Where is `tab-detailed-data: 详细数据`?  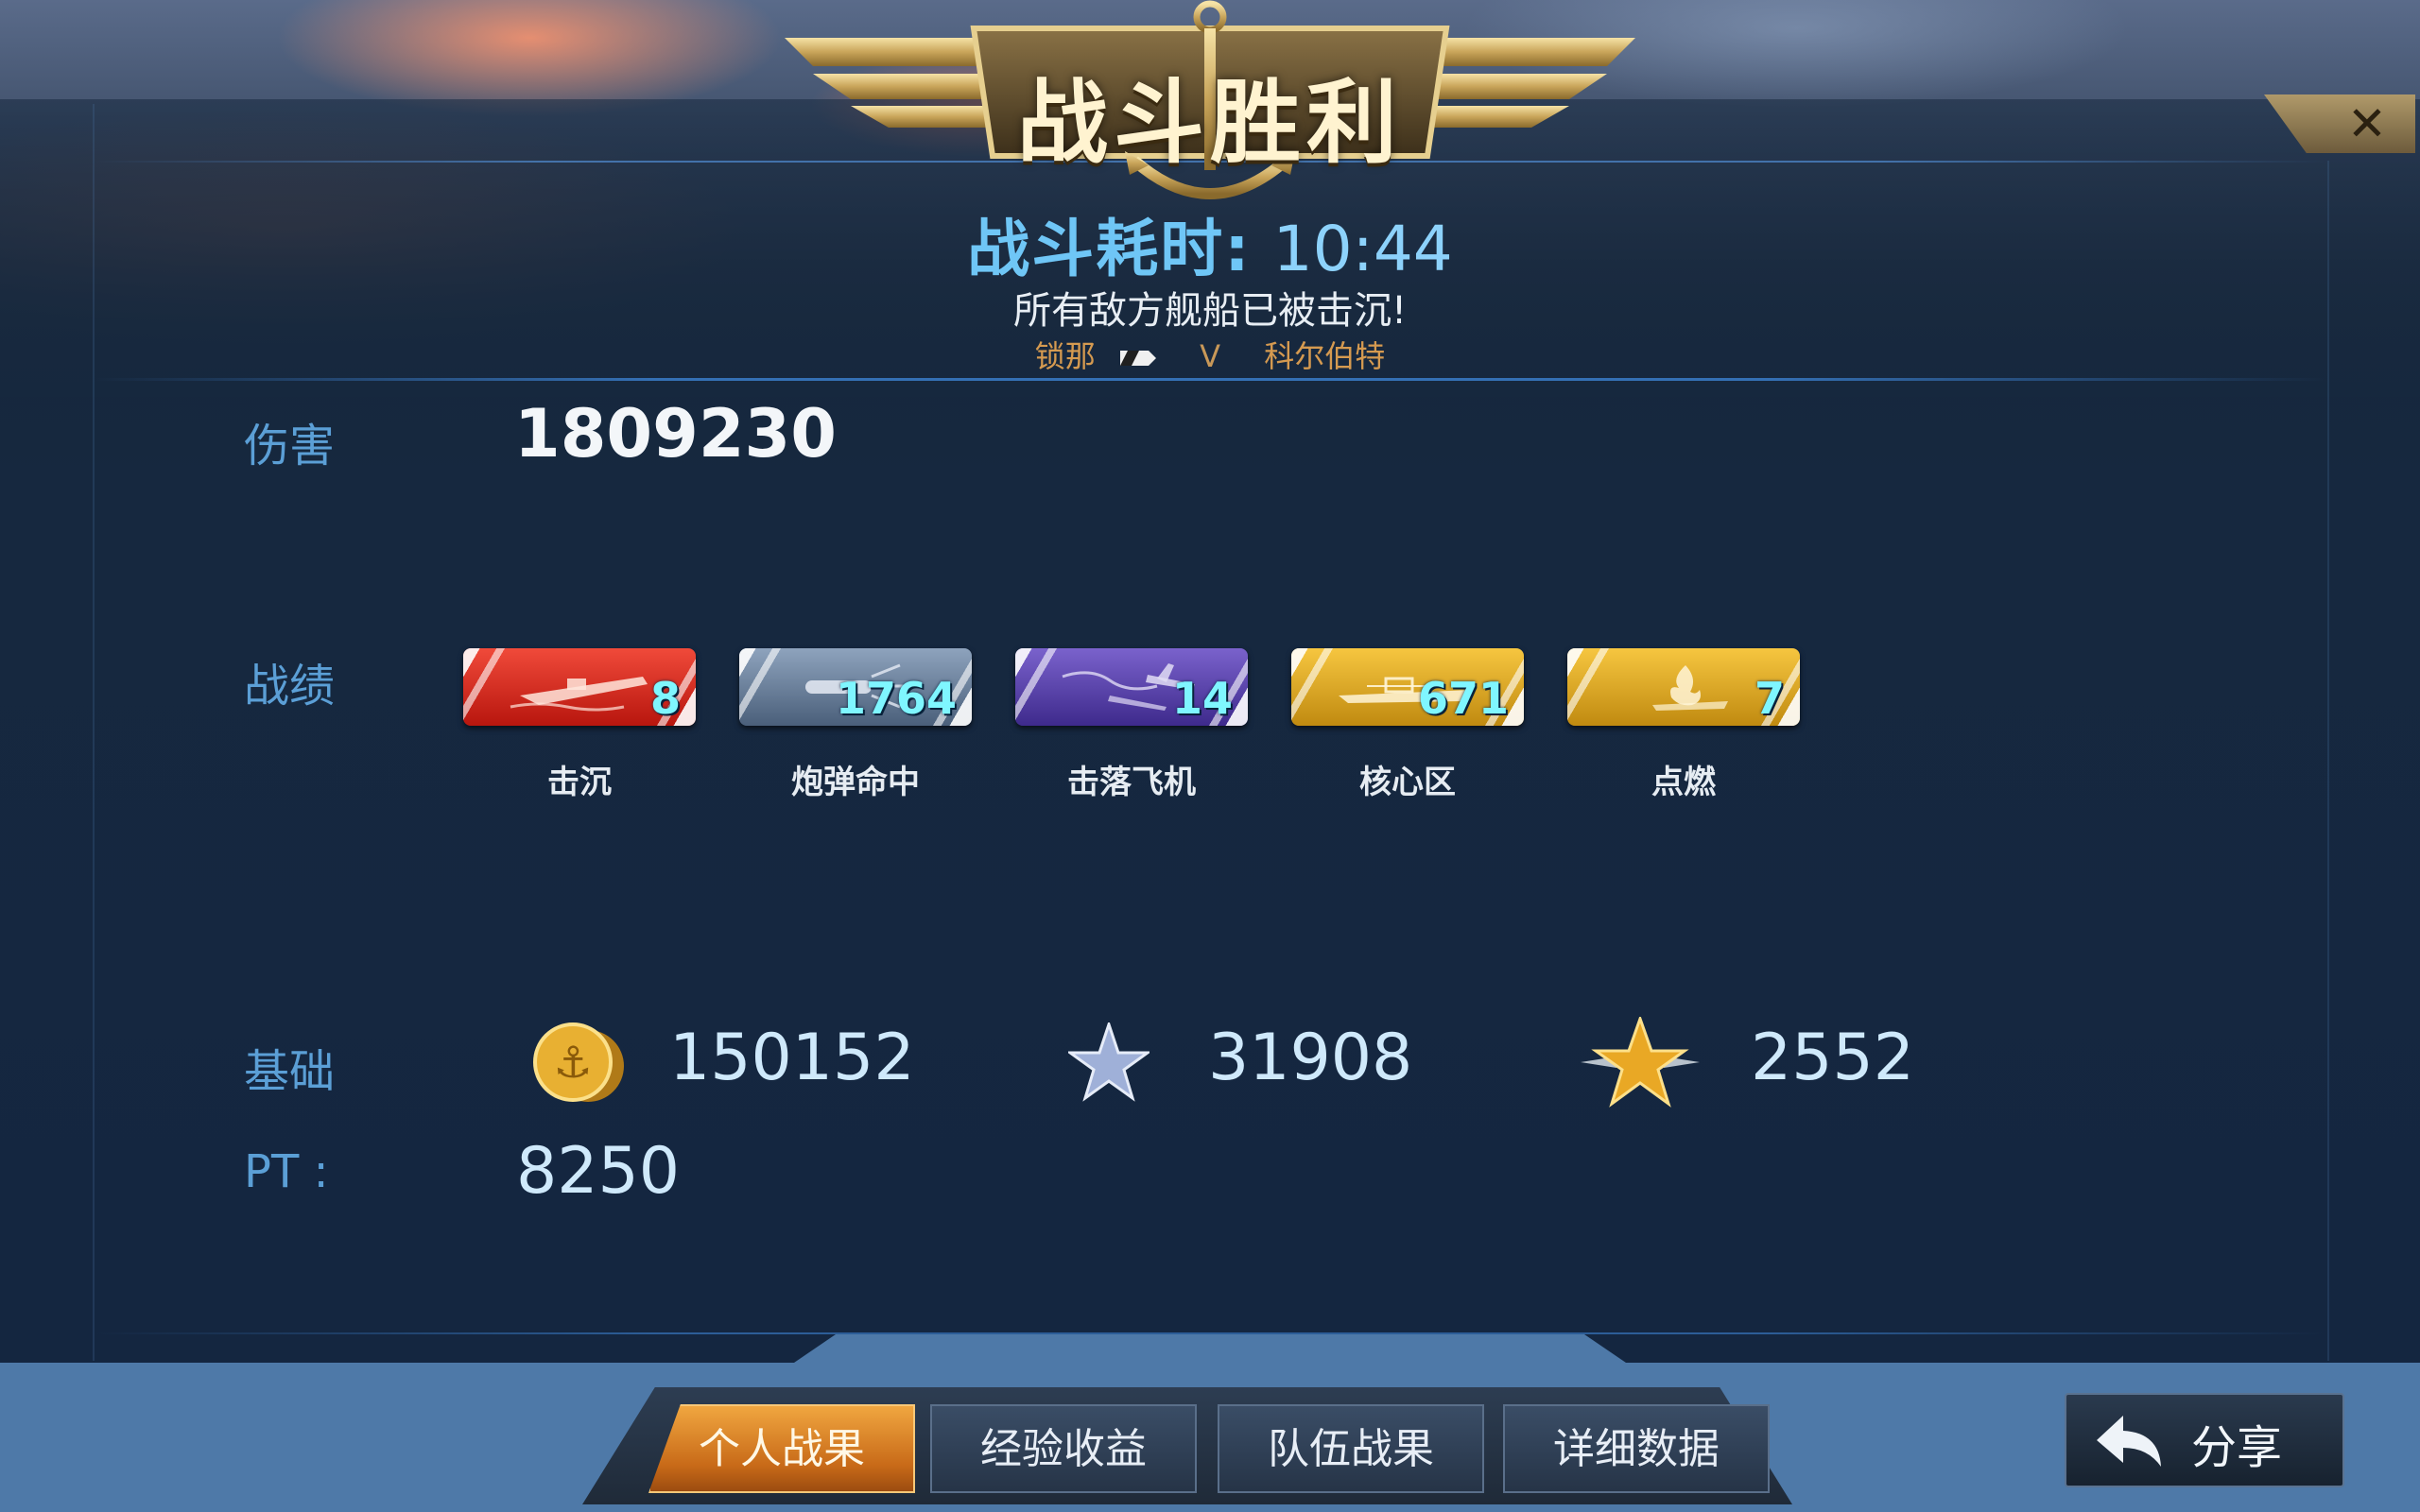 tab-detailed-data: 详细数据 is located at coordinates (1637, 1448).